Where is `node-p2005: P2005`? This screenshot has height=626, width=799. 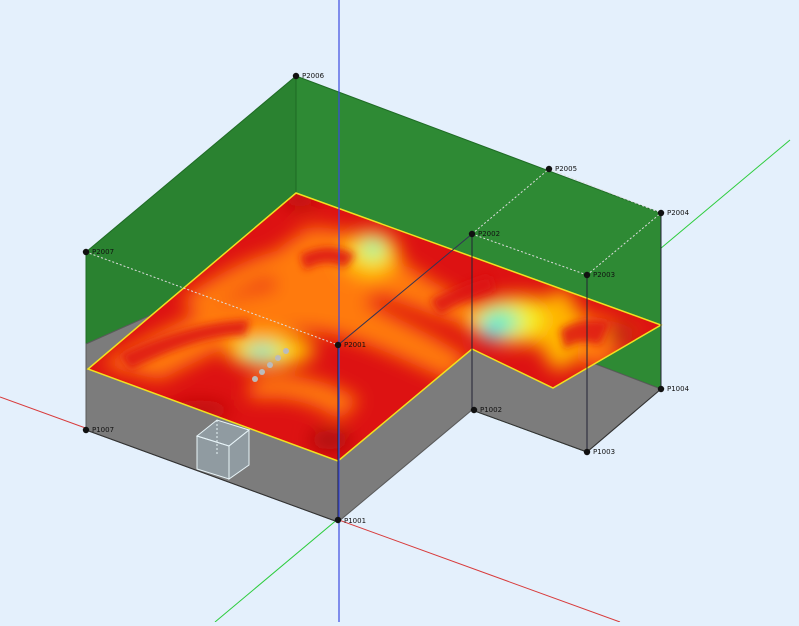
node-p2005: P2005 is located at coordinates (561, 169).